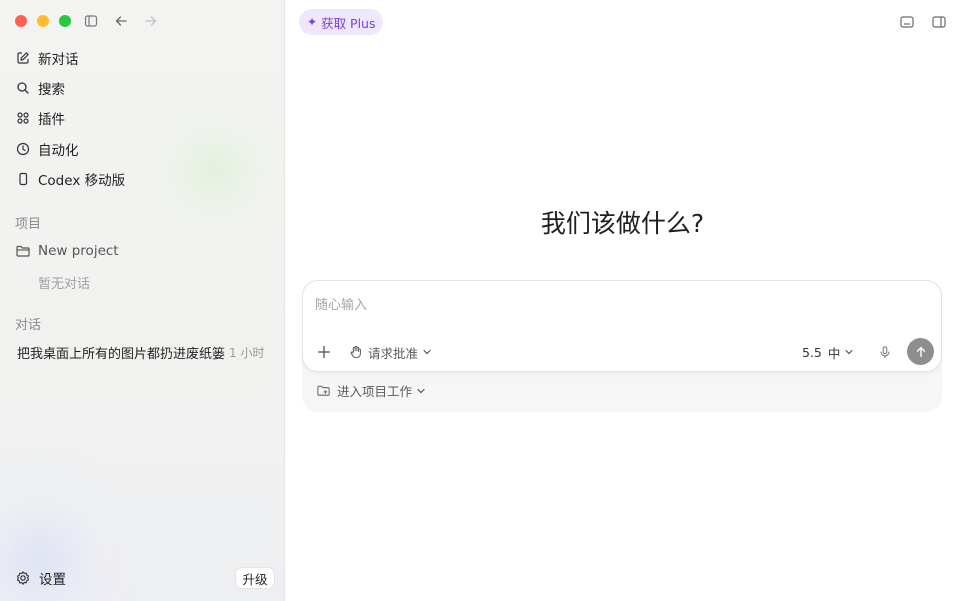  Describe the element at coordinates (356, 352) in the screenshot. I see `hand-icon` at that location.